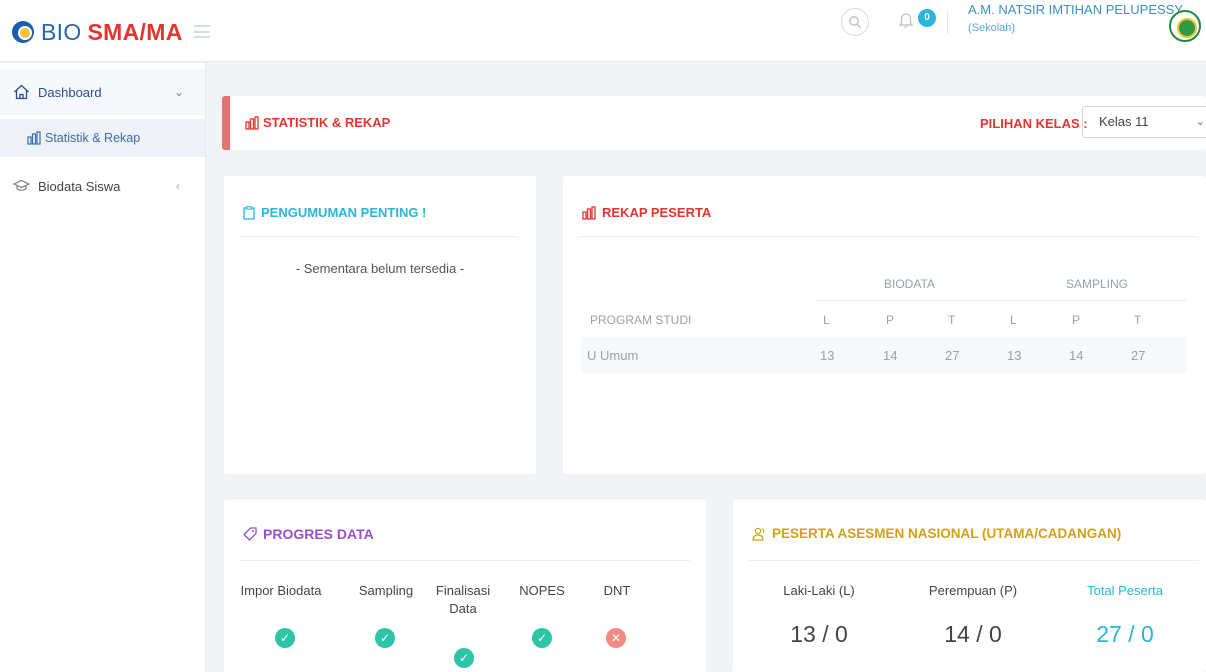  I want to click on kelas-select: Kelas 11 ⌄, so click(1144, 122).